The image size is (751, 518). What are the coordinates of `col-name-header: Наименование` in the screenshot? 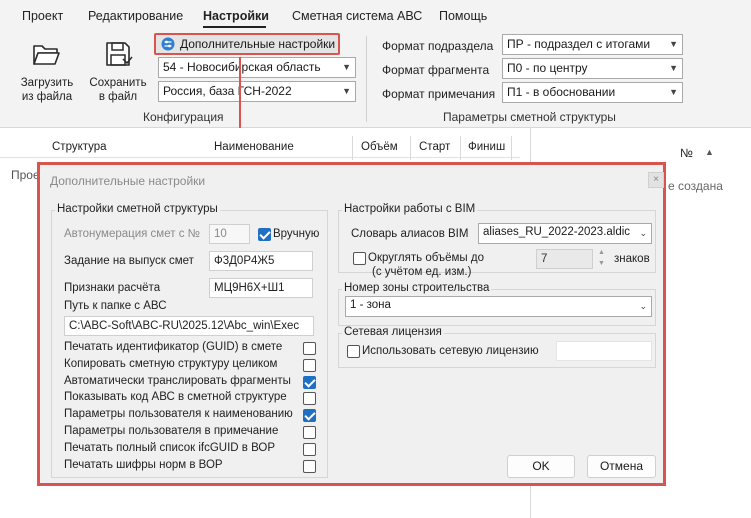 It's located at (254, 152).